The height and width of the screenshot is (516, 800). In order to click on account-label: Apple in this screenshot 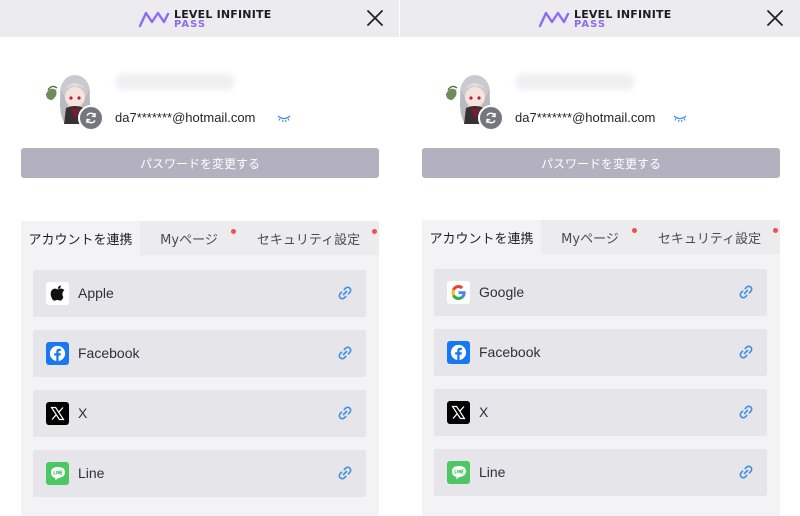, I will do `click(96, 293)`.